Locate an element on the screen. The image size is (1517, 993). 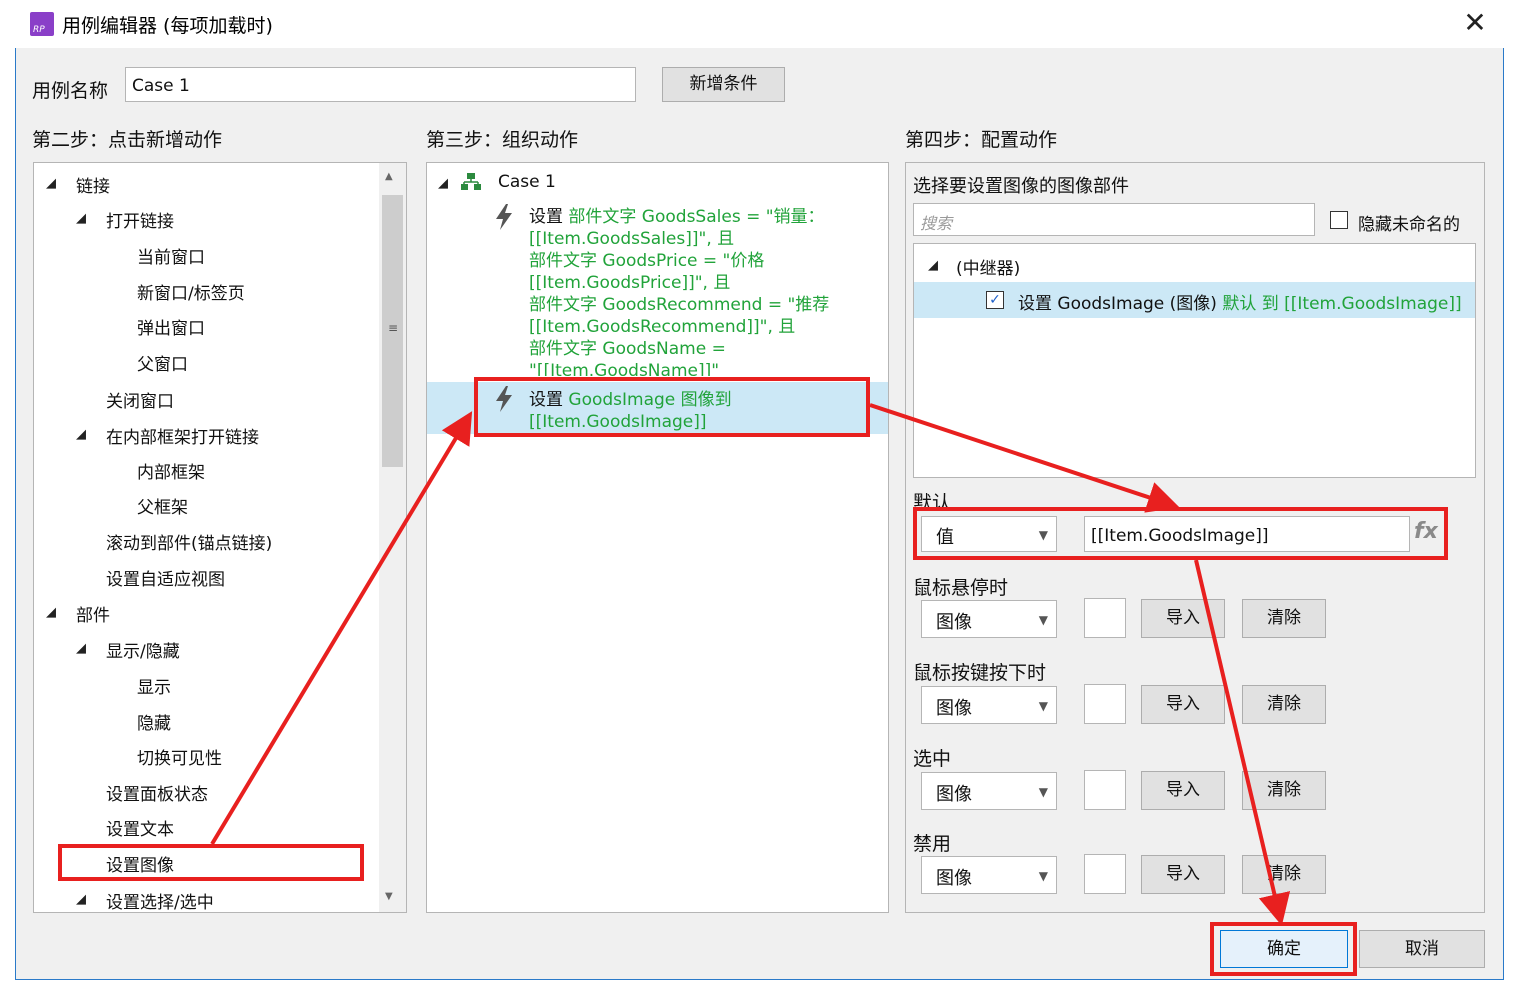
action-detail: [[Item.GoodsRecommend]]", 且 is located at coordinates (662, 327).